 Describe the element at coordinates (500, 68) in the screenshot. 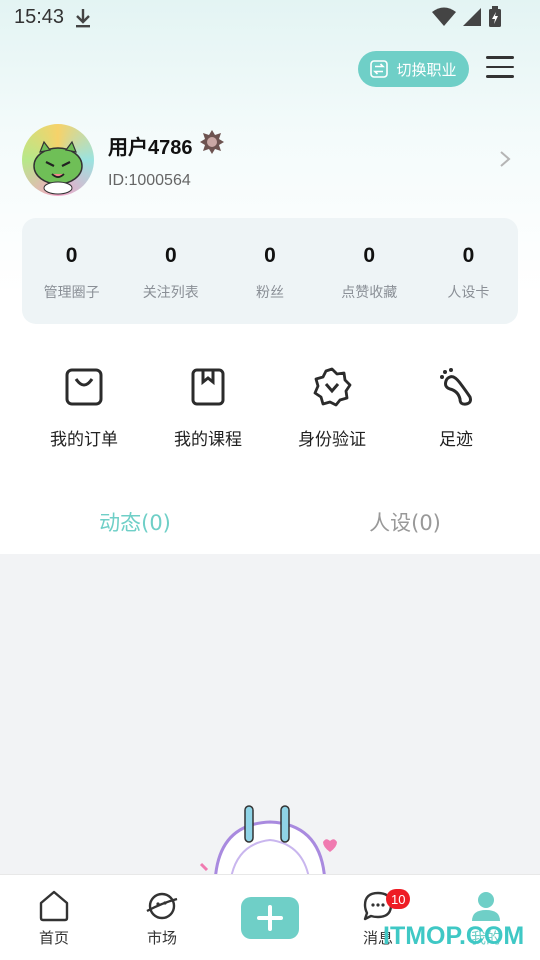

I see `hamburger-menu-icon` at that location.